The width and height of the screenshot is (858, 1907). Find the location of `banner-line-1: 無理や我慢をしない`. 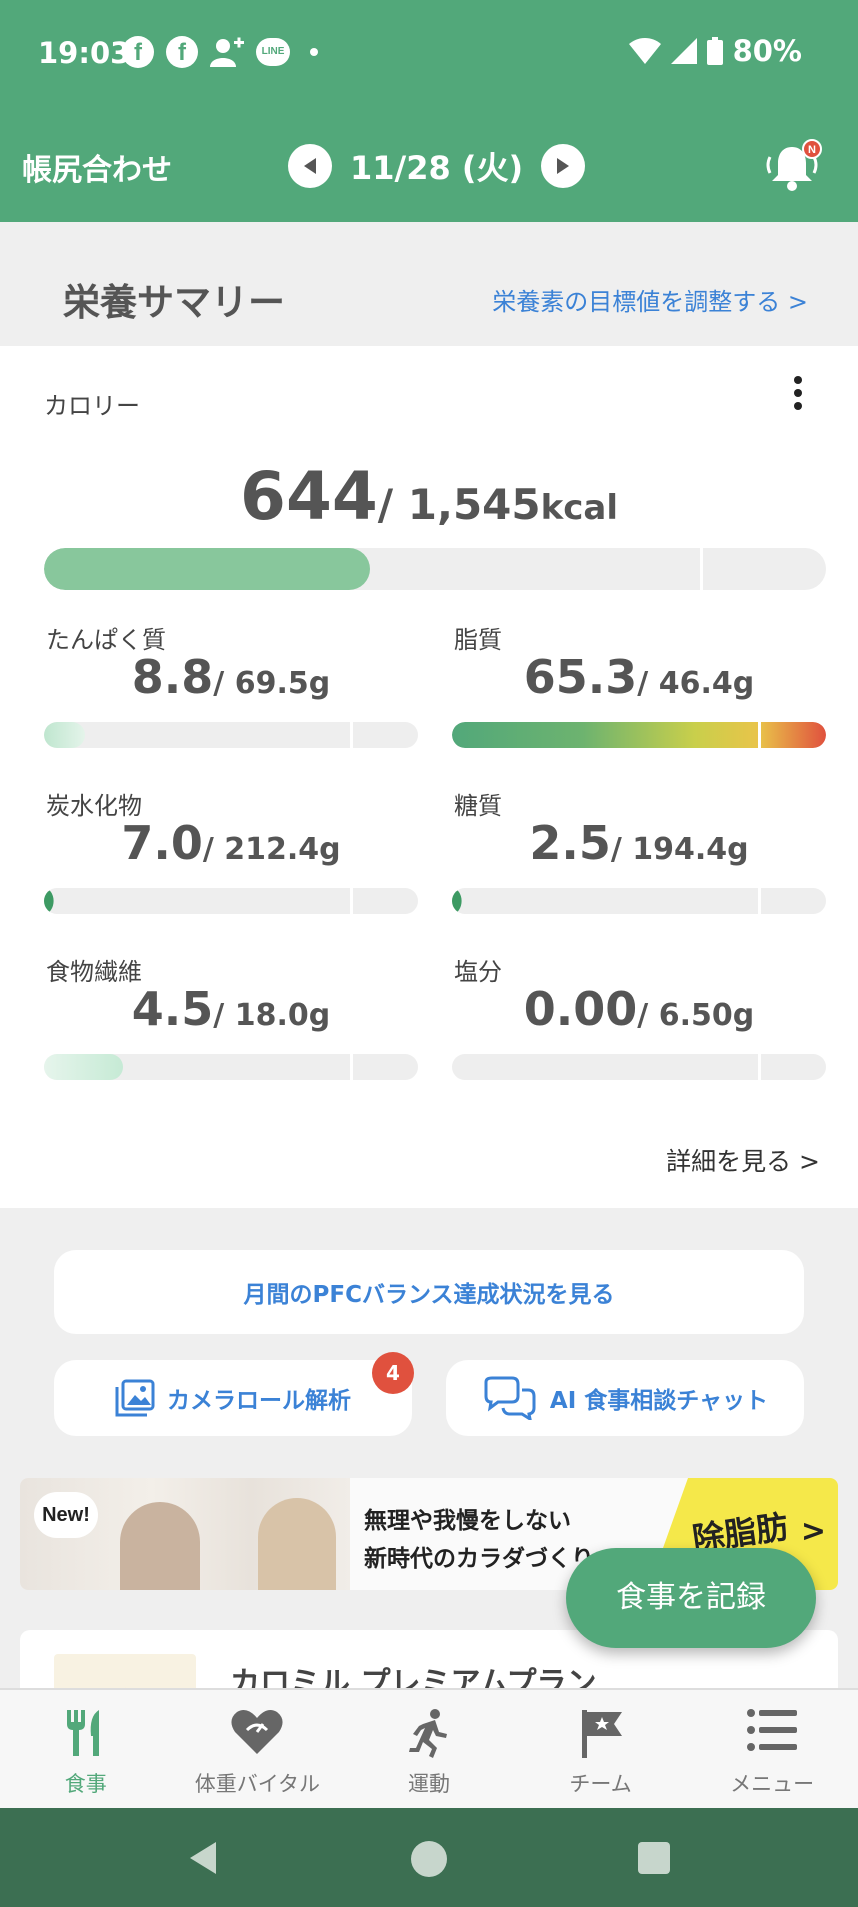

banner-line-1: 無理や我慢をしない is located at coordinates (467, 1521).